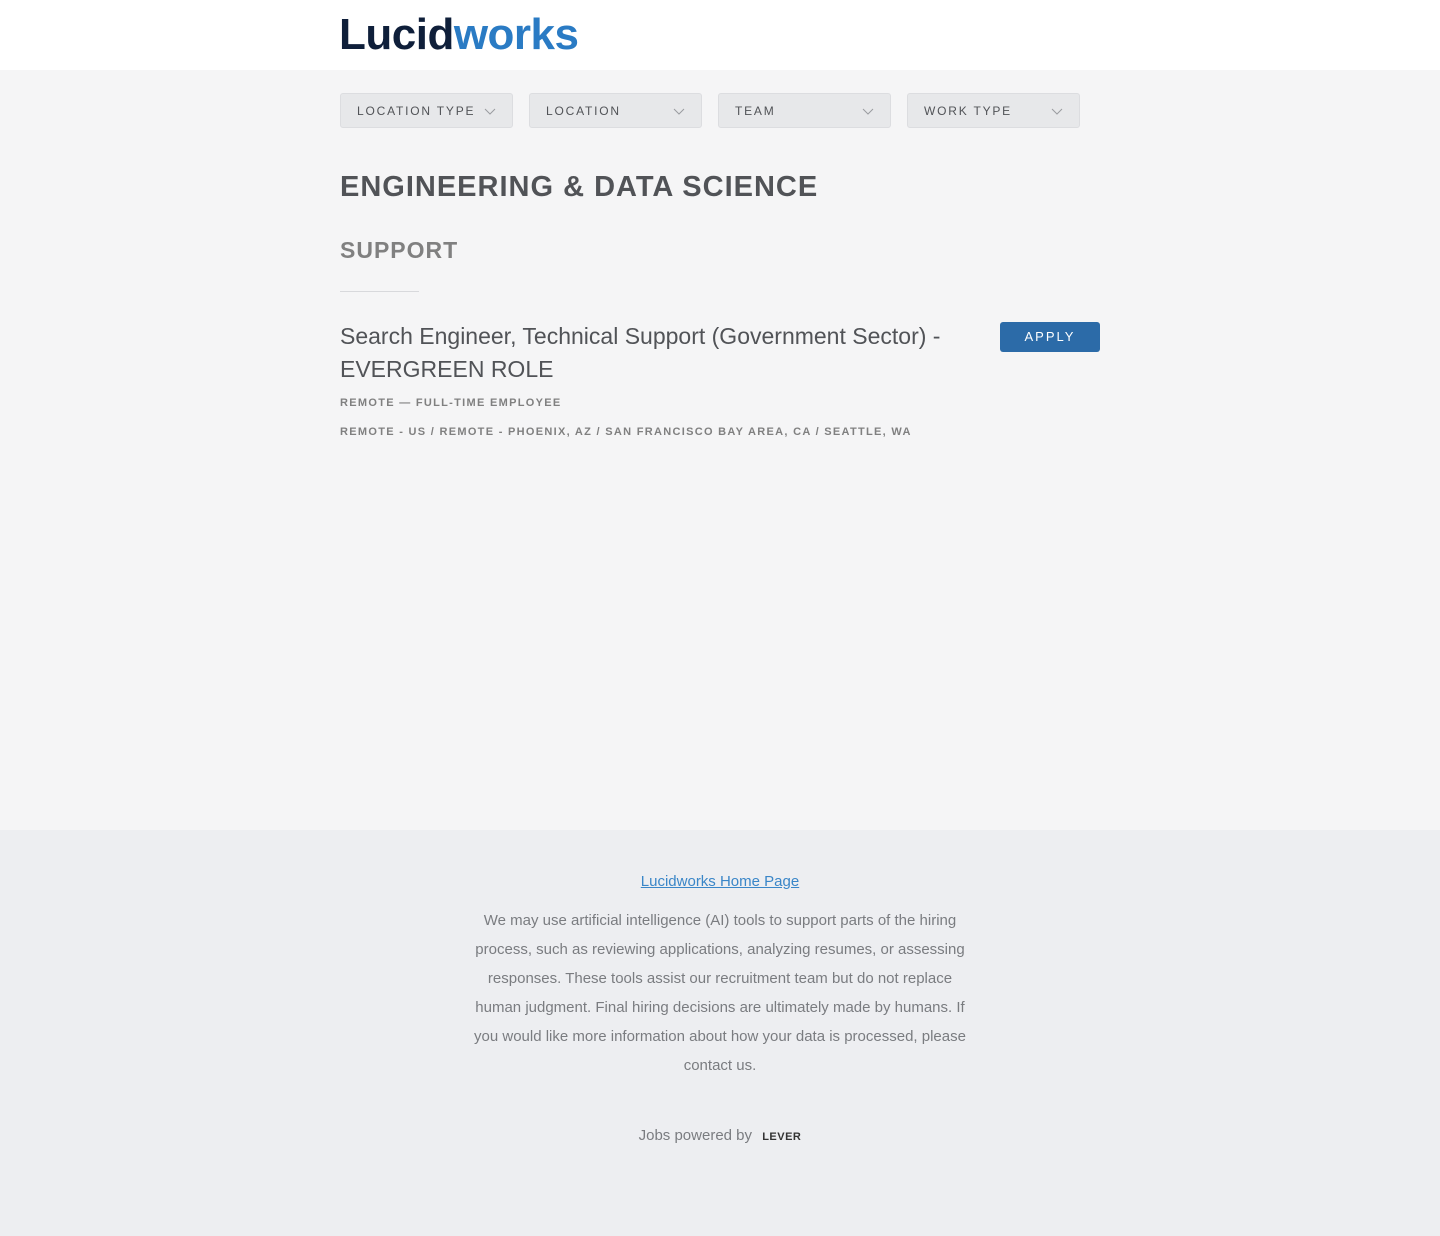  I want to click on team-group-title: ENGINEERING & DATA SCIENCE, so click(579, 187).